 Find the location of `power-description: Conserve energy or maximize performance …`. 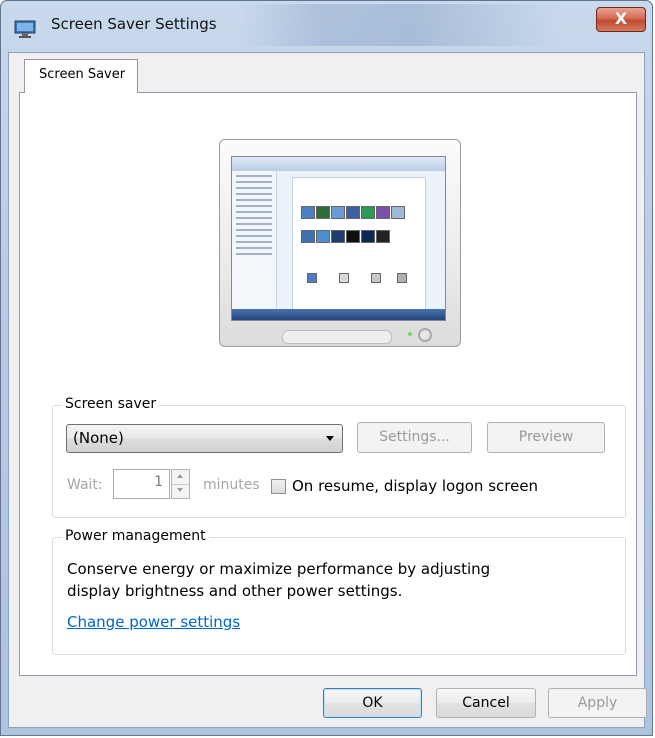

power-description: Conserve energy or maximize performance … is located at coordinates (279, 580).